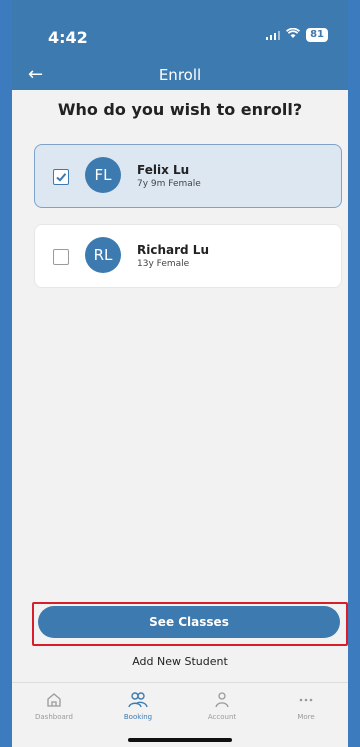  I want to click on status-time: 4:42, so click(68, 37).